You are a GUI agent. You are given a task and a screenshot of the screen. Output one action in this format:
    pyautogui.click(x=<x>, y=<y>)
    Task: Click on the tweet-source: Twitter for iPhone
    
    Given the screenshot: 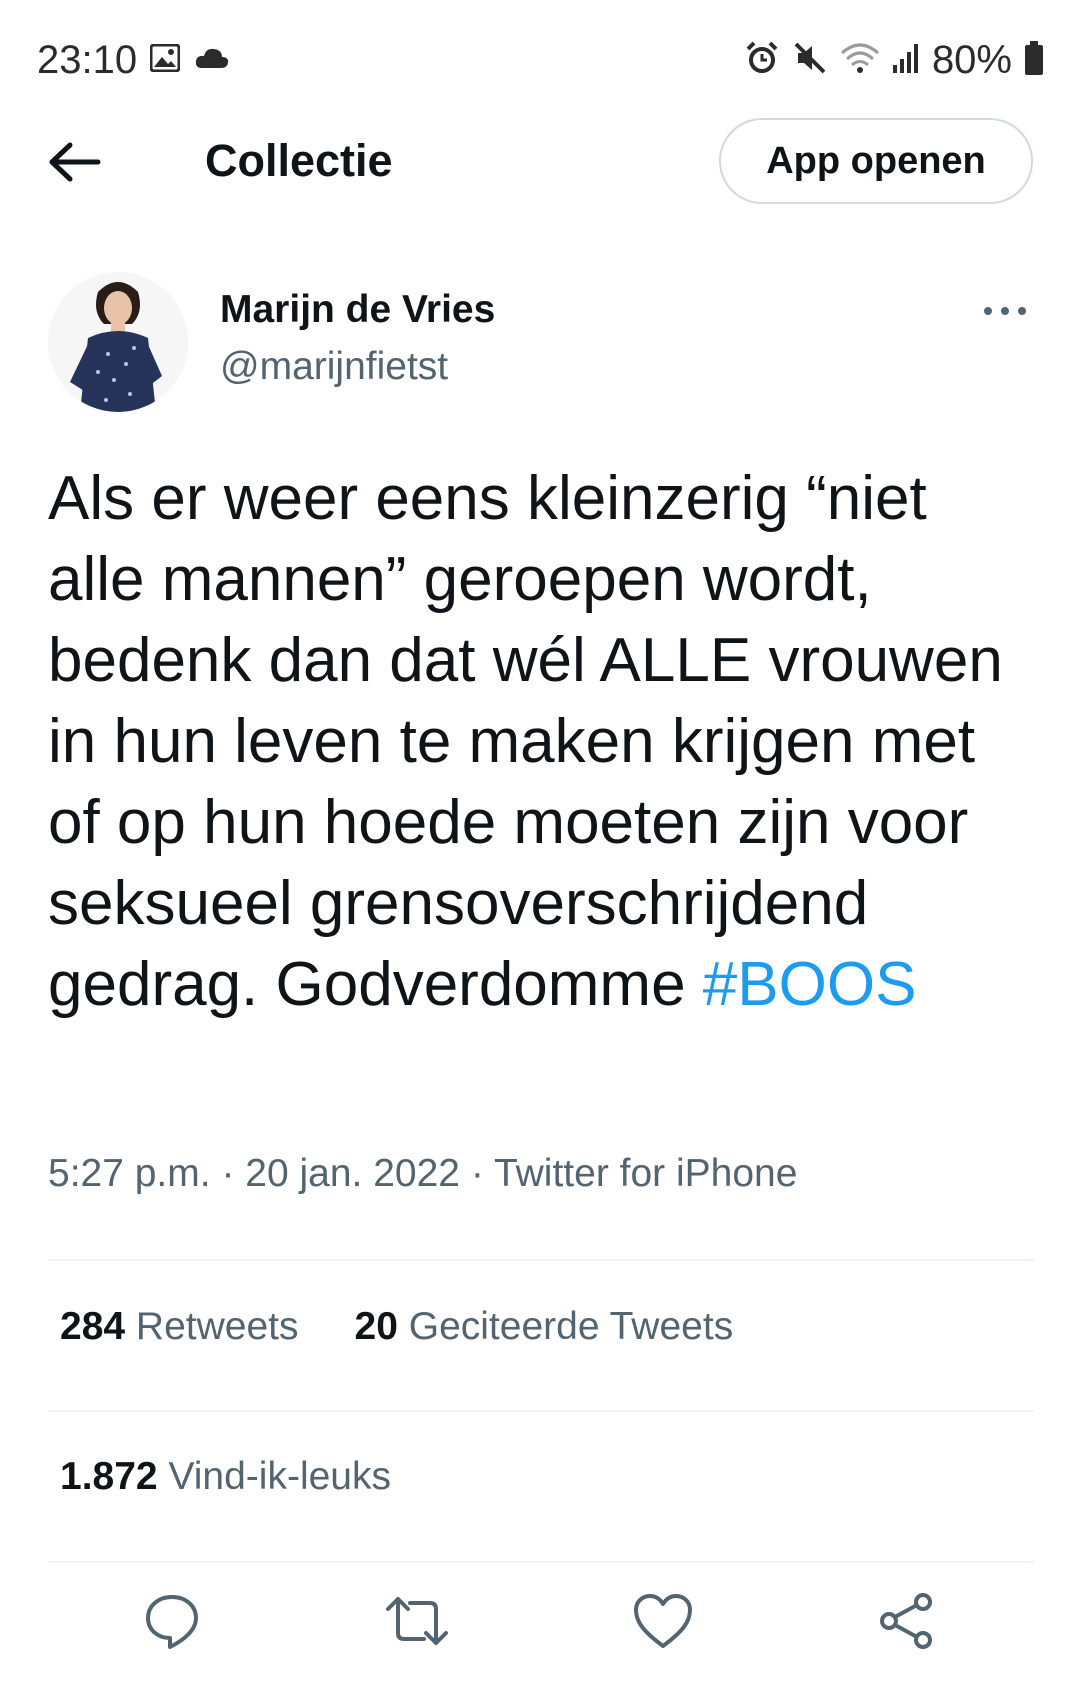 What is the action you would take?
    pyautogui.click(x=645, y=1173)
    